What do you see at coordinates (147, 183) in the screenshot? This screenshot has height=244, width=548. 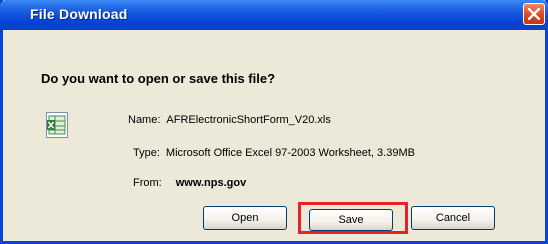 I see `from-label: From:` at bounding box center [147, 183].